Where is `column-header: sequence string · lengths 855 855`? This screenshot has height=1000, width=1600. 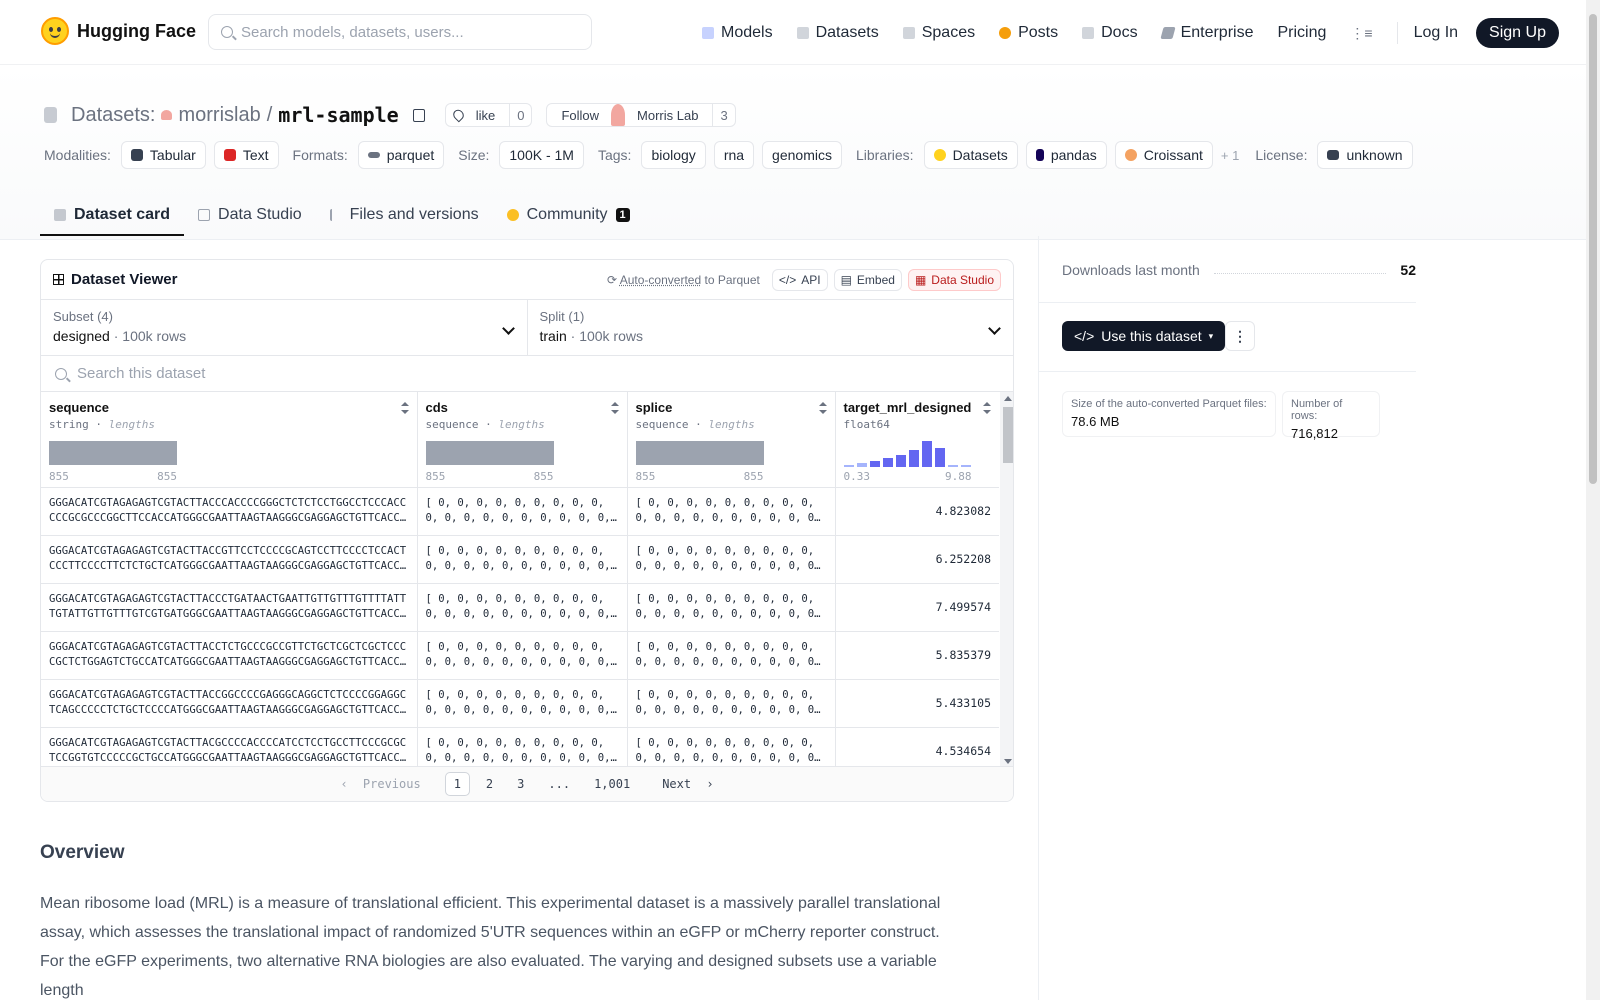
column-header: sequence string · lengths 855 855 is located at coordinates (229, 440).